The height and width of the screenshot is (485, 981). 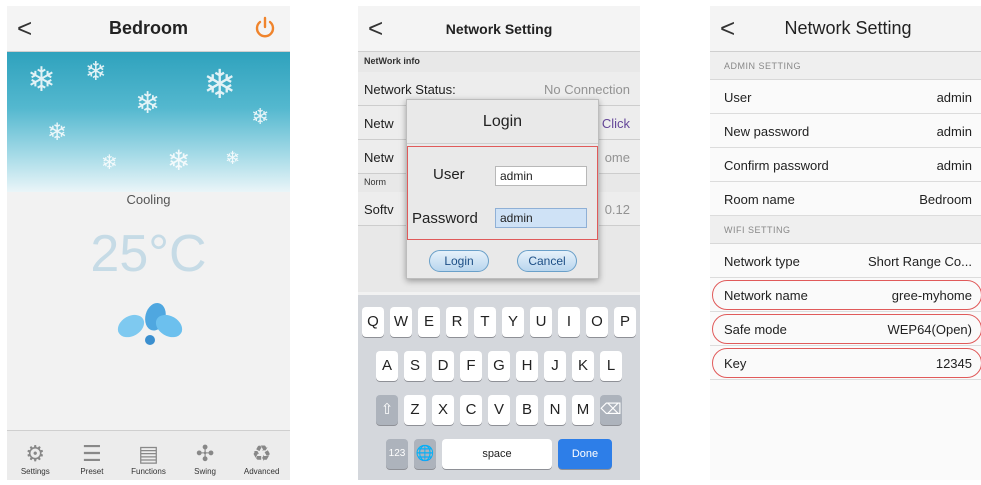 I want to click on done-key: Done, so click(x=585, y=454).